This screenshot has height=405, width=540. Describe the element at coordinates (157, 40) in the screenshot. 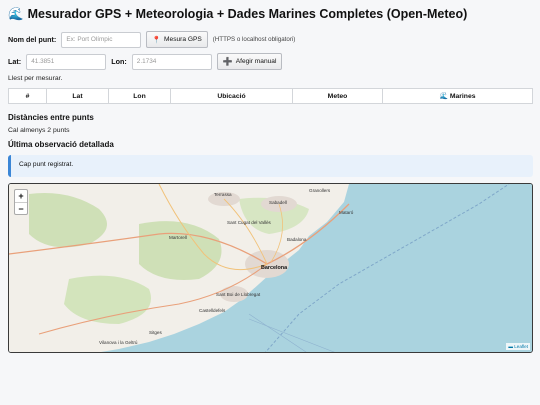

I see `pin-icon: 📍` at that location.